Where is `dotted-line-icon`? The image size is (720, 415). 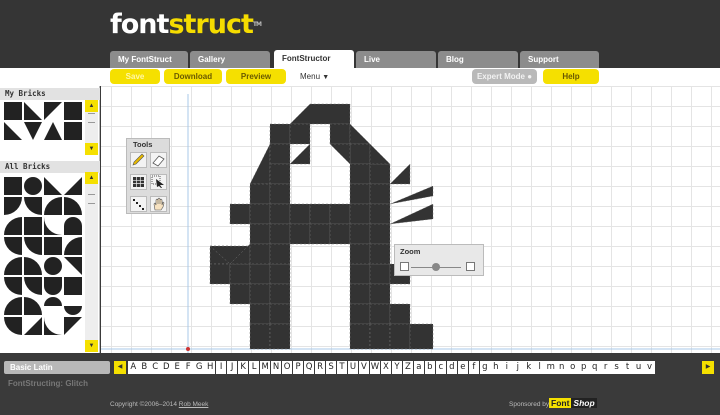
dotted-line-icon is located at coordinates (138, 204).